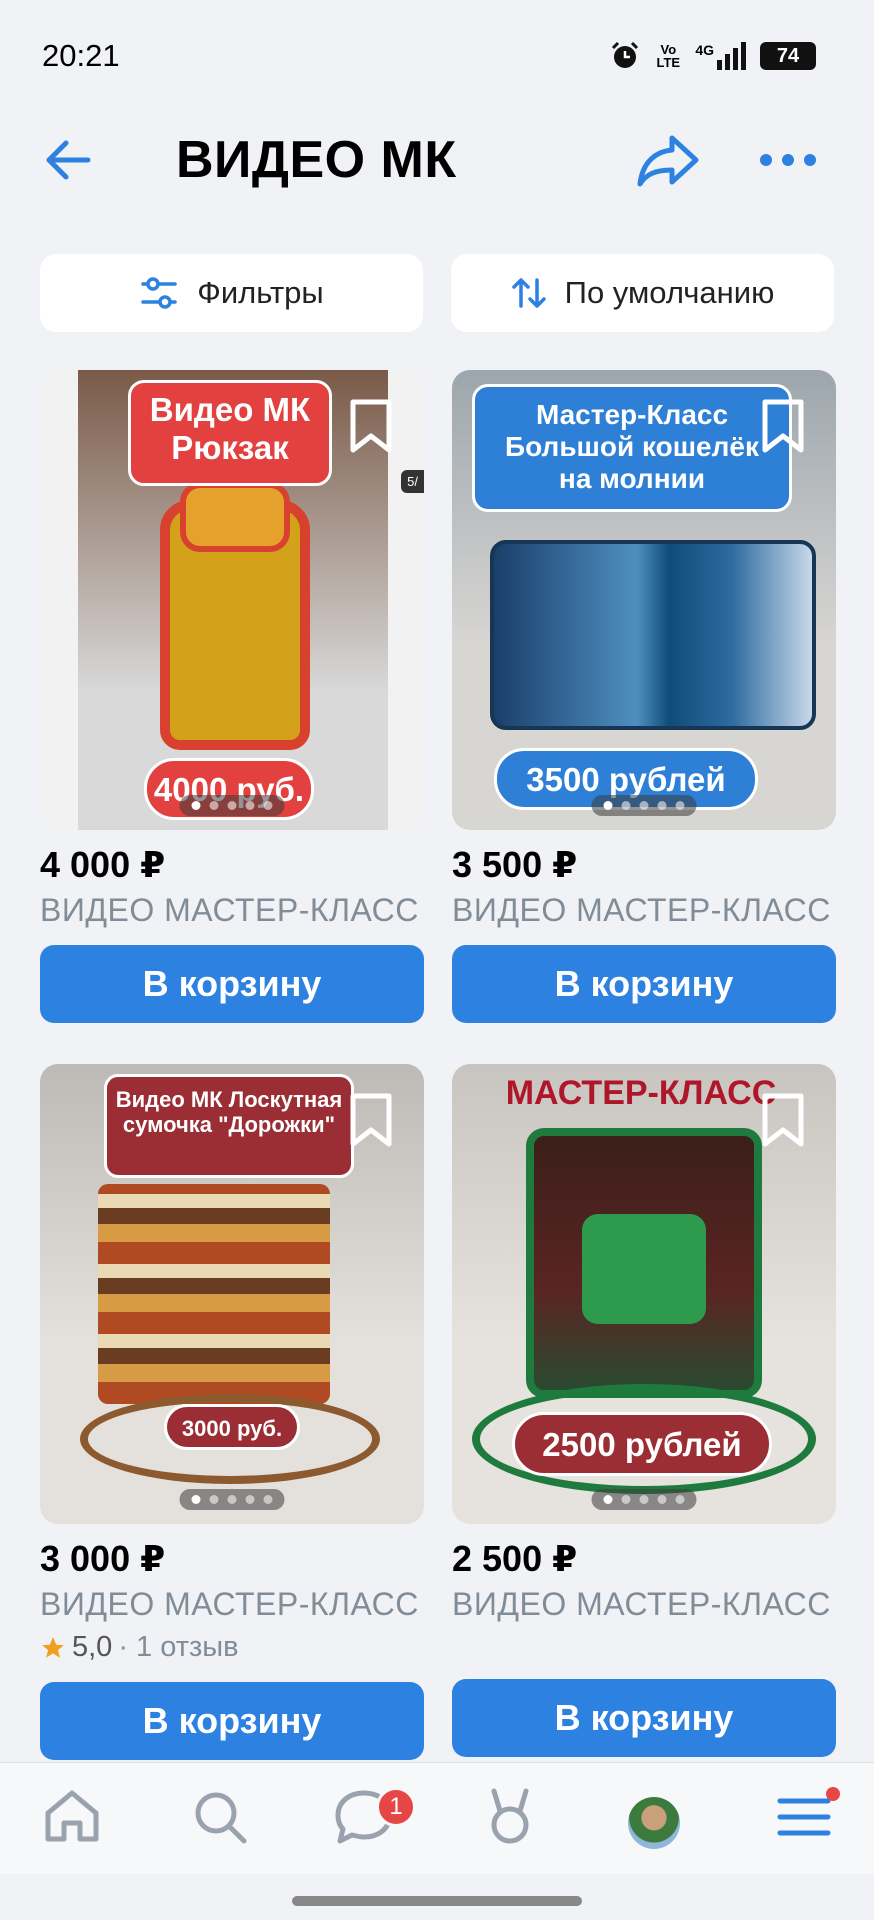 Image resolution: width=874 pixels, height=1920 pixels. I want to click on backpack-flap, so click(235, 517).